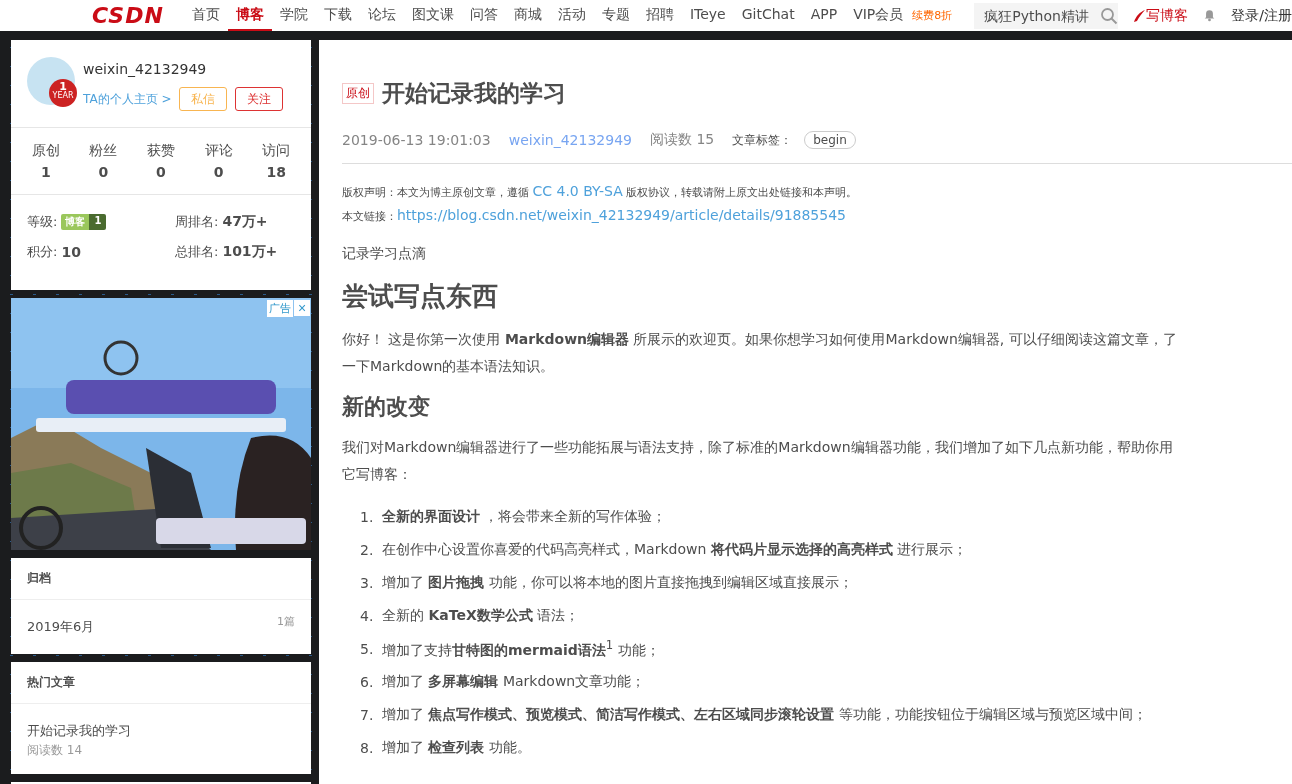  Describe the element at coordinates (381, 15) in the screenshot. I see `nav-link: 论坛` at that location.